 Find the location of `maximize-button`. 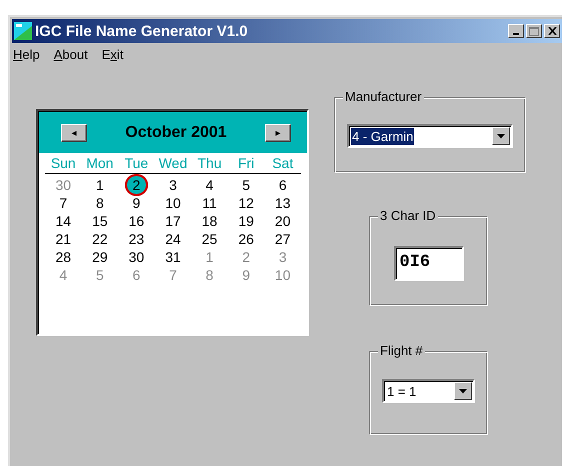

maximize-button is located at coordinates (534, 31).